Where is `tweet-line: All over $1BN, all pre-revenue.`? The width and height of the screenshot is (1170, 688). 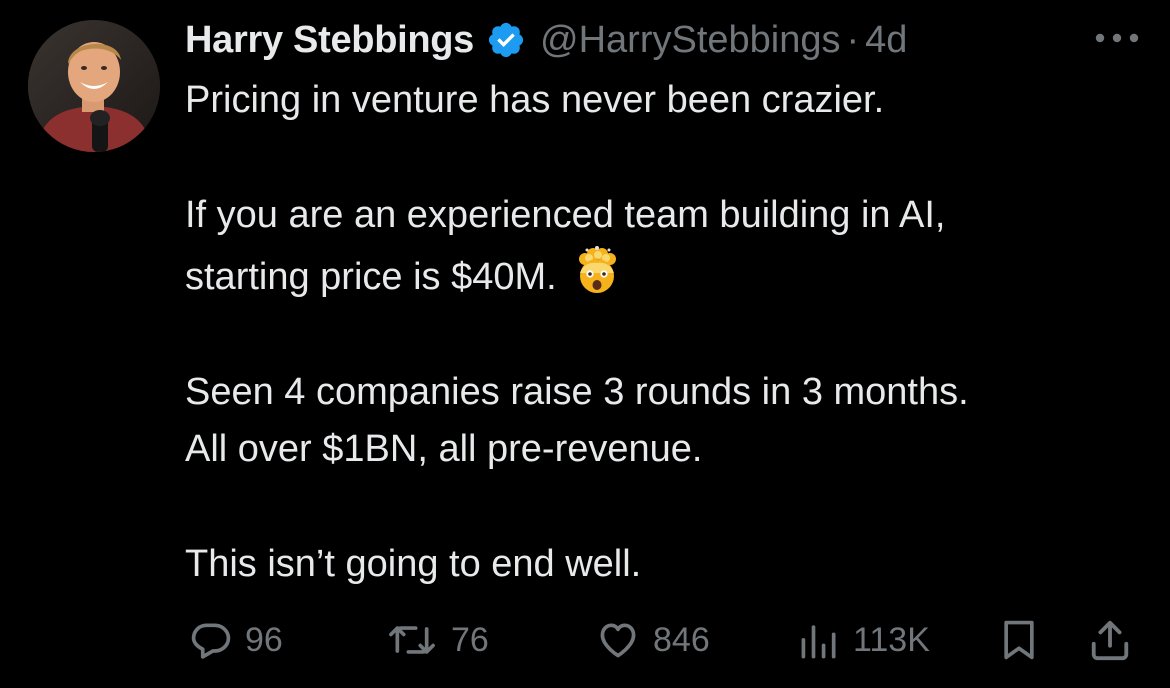 tweet-line: All over $1BN, all pre-revenue. is located at coordinates (444, 449).